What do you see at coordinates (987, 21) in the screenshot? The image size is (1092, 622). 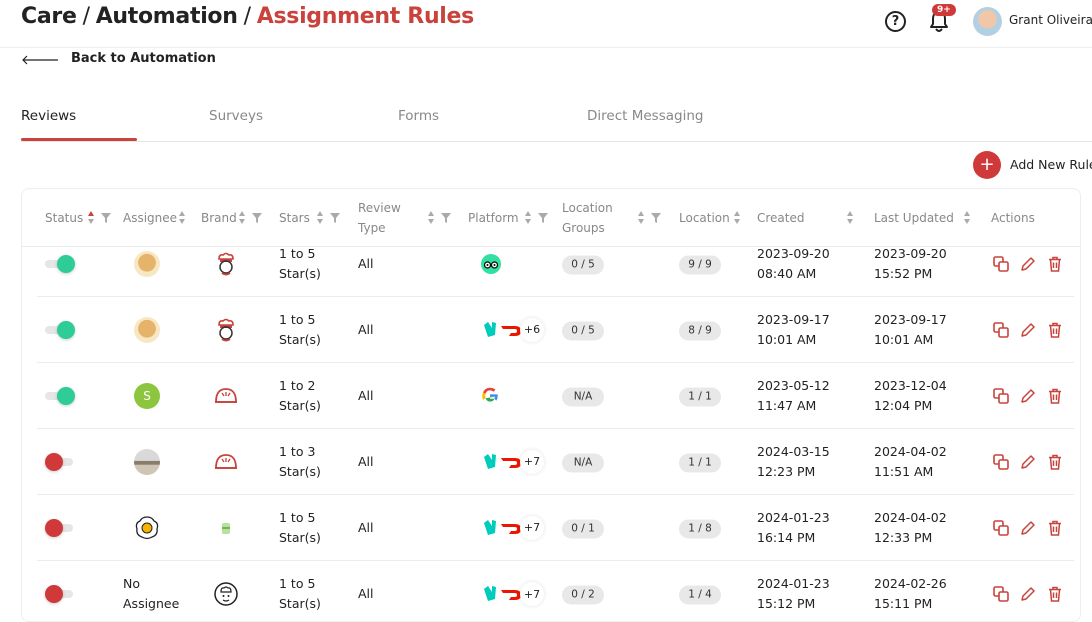 I see `user-avatar` at bounding box center [987, 21].